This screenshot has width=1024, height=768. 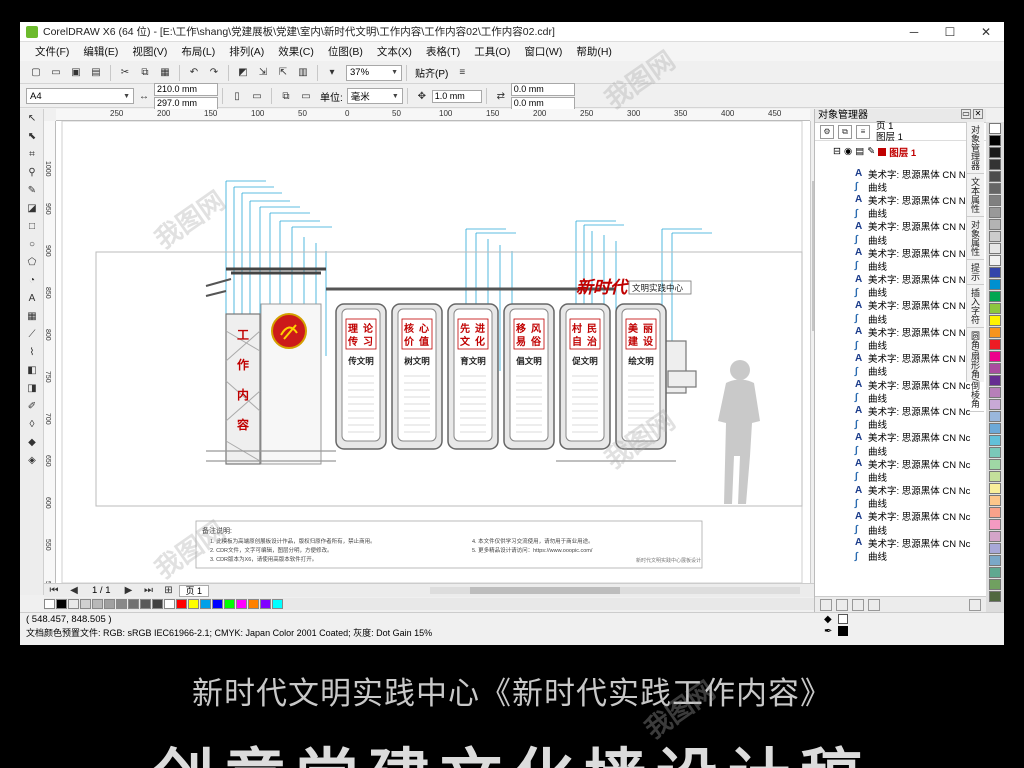 I want to click on close-button: ✕, so click(x=986, y=32).